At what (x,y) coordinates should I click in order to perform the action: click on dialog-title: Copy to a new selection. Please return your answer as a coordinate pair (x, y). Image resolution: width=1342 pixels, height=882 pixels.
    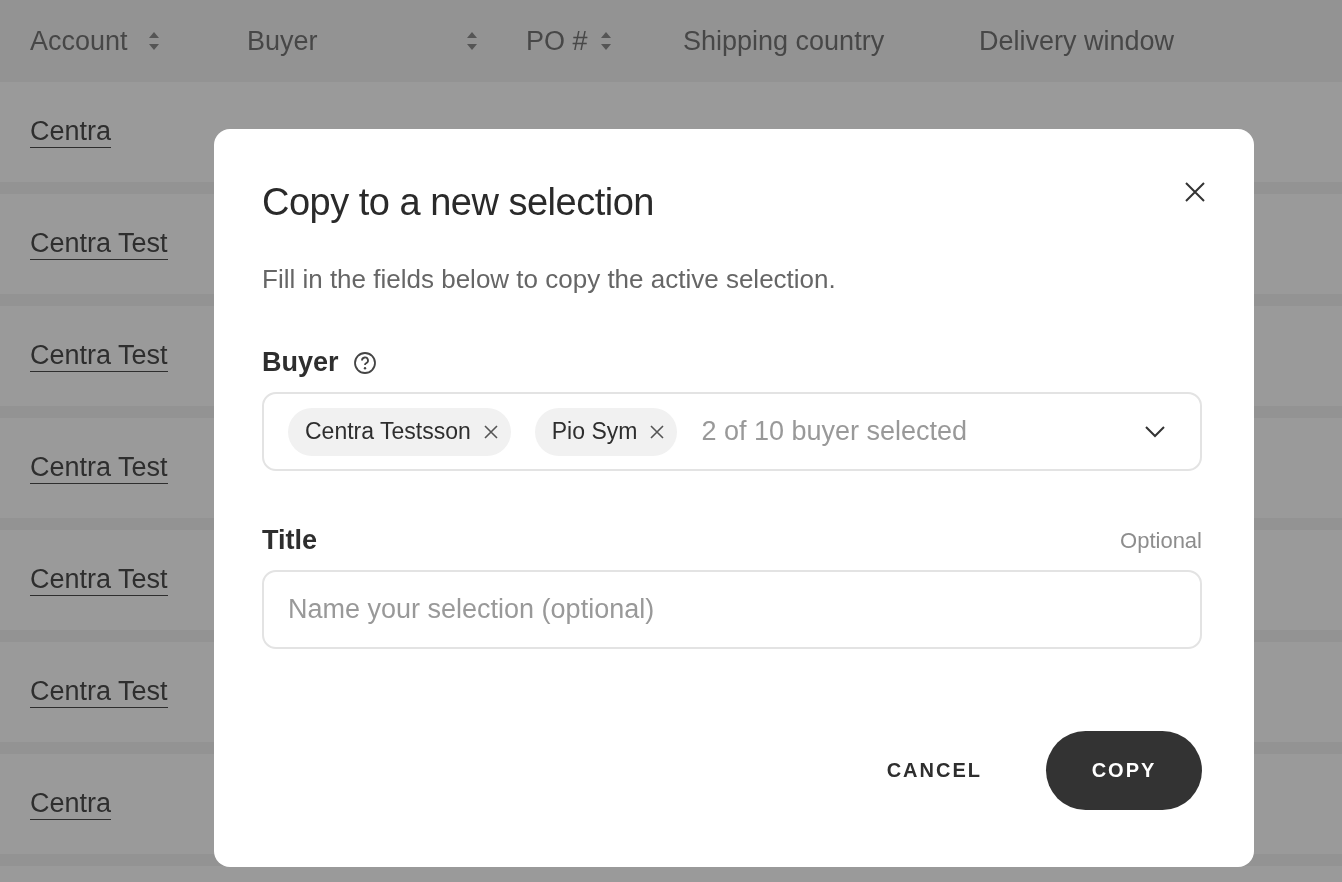
    Looking at the image, I should click on (458, 202).